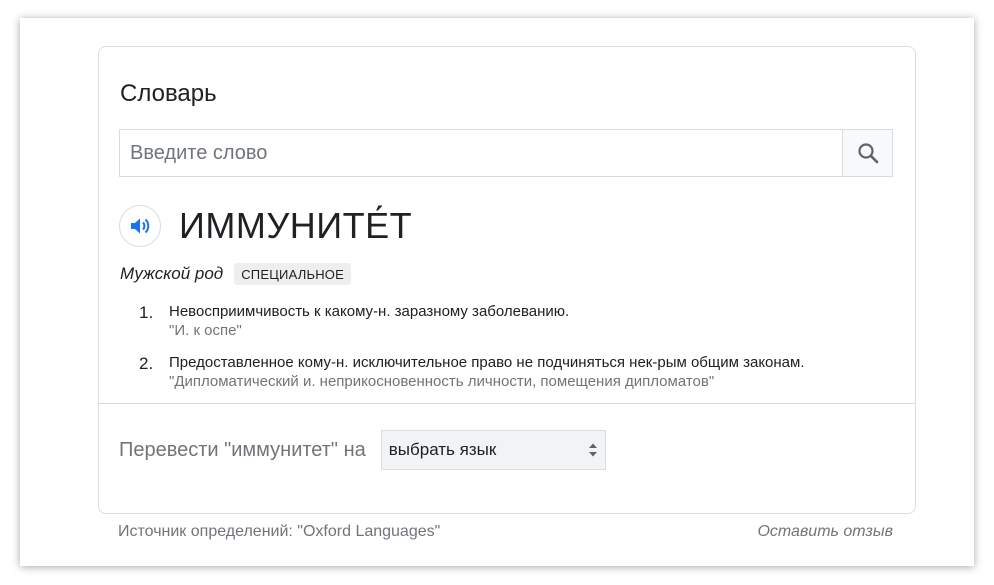 This screenshot has width=994, height=585. Describe the element at coordinates (146, 312) in the screenshot. I see `definition-number: 1.` at that location.